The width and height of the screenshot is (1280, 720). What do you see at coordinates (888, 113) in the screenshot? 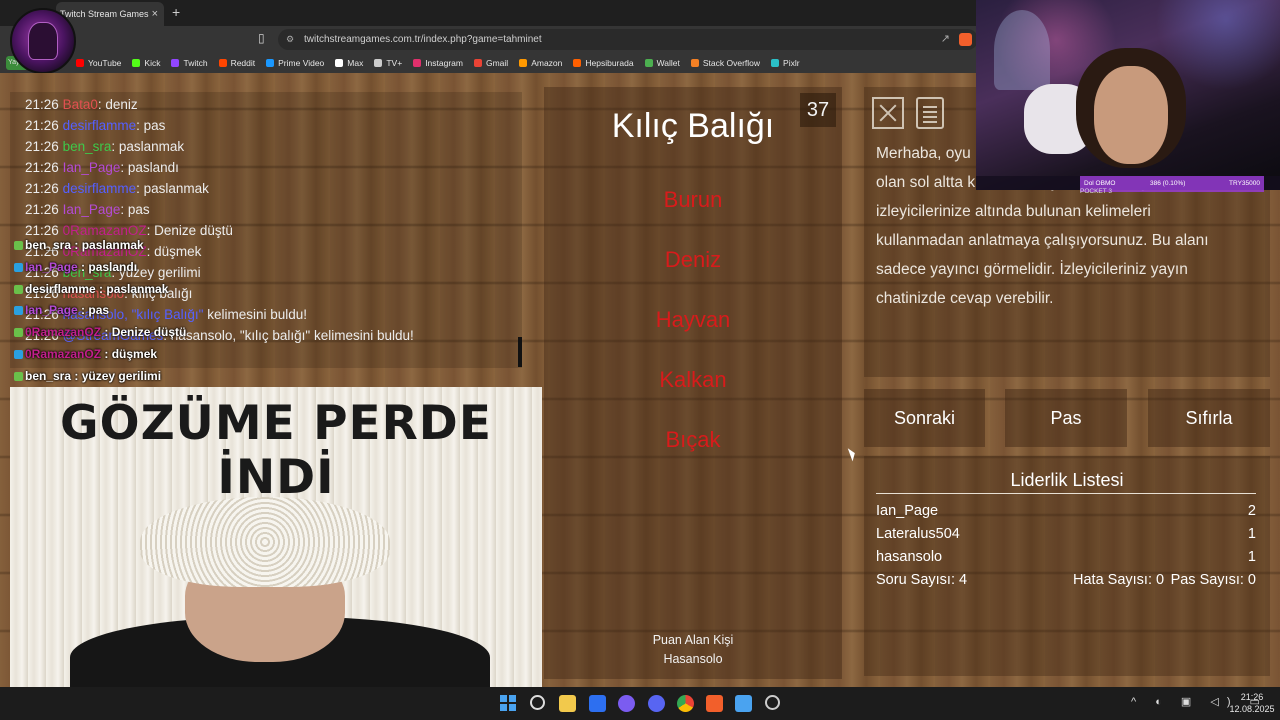
I see `fullscreen-icon` at bounding box center [888, 113].